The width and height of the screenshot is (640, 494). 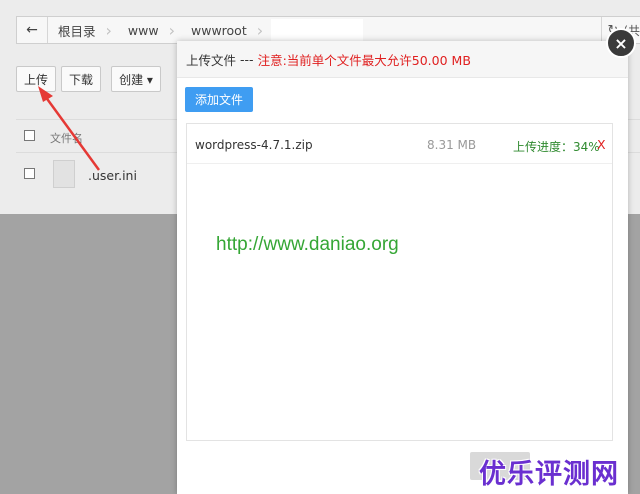 What do you see at coordinates (364, 60) in the screenshot?
I see `size-limit-notice: 注意:当前单个文件最大允许50.00 MB` at bounding box center [364, 60].